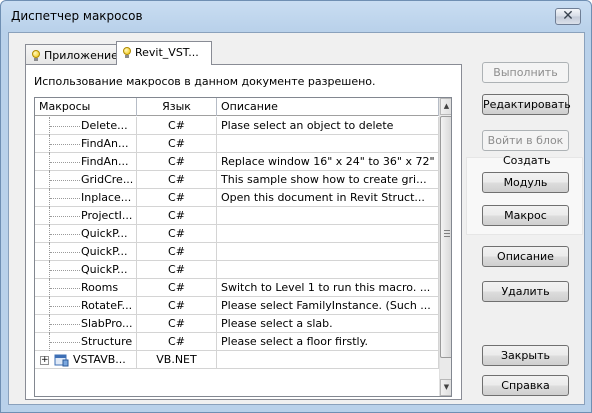 The image size is (592, 413). I want to click on description-cell: Plase select an object to delete, so click(328, 126).